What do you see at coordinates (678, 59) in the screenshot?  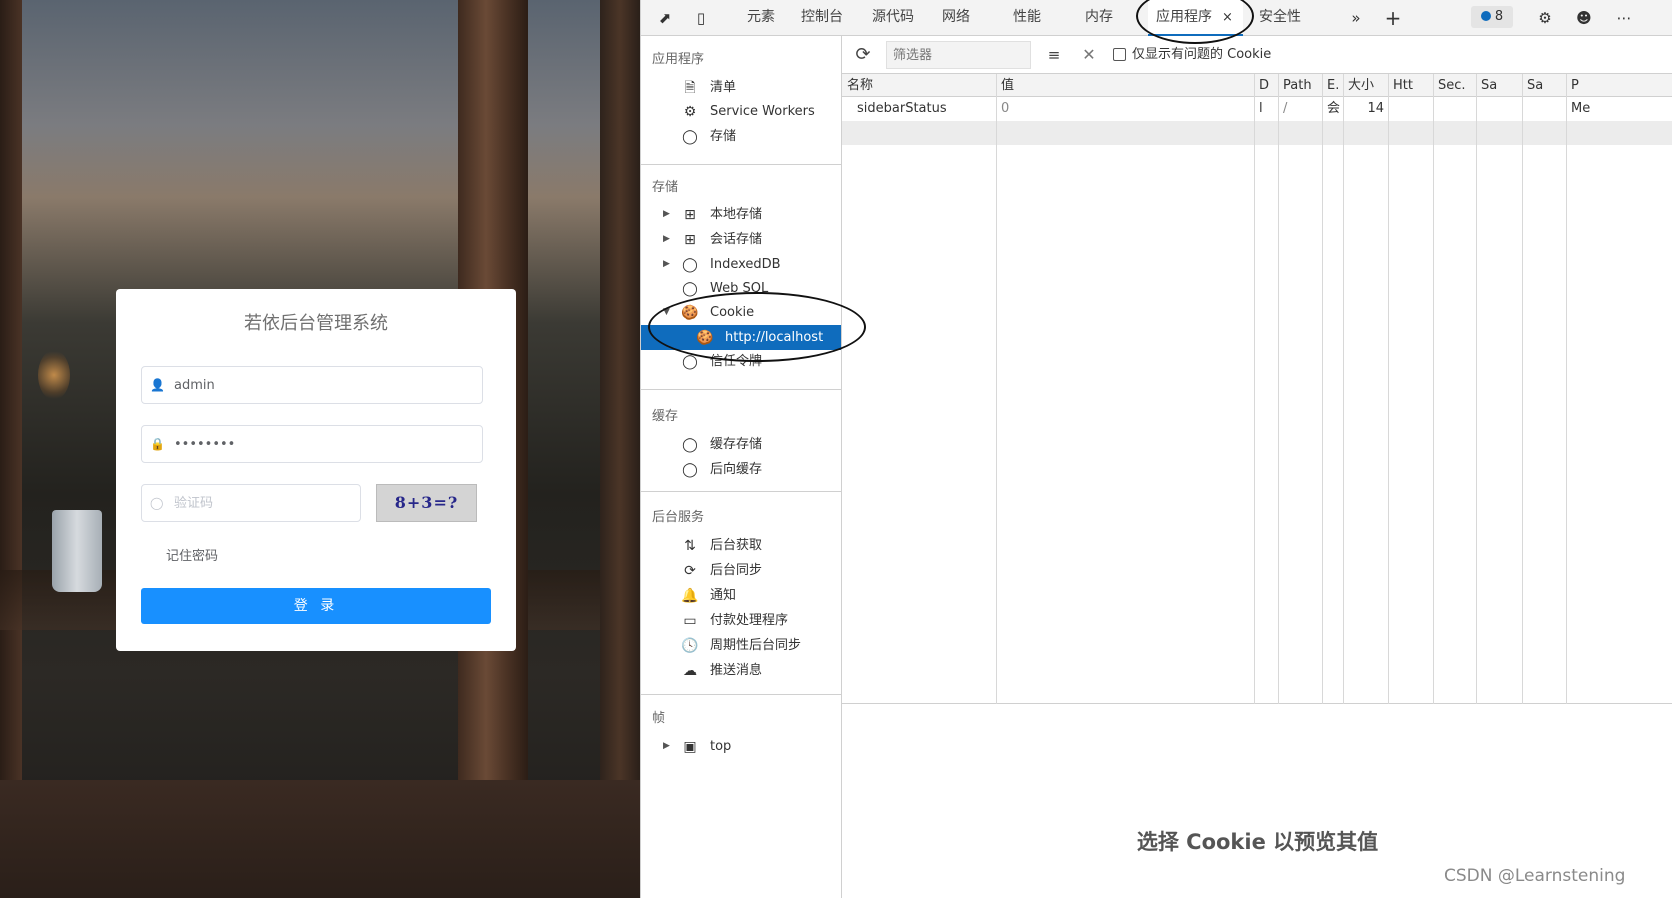 I see `section-title: 应用程序` at bounding box center [678, 59].